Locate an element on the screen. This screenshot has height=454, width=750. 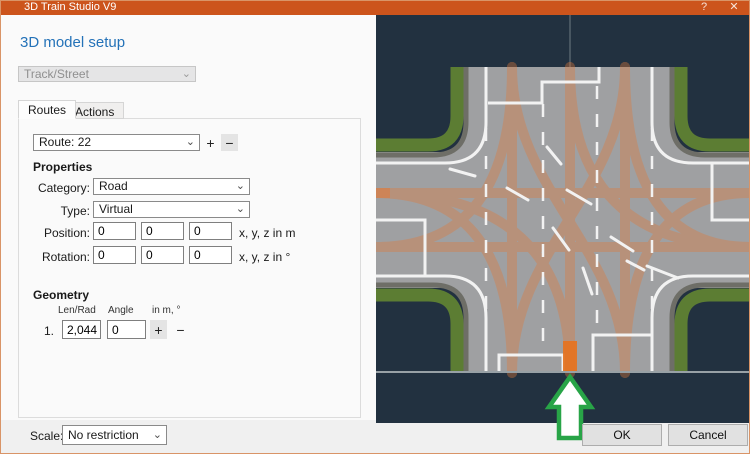
rotation-label: Rotation: is located at coordinates (65, 257).